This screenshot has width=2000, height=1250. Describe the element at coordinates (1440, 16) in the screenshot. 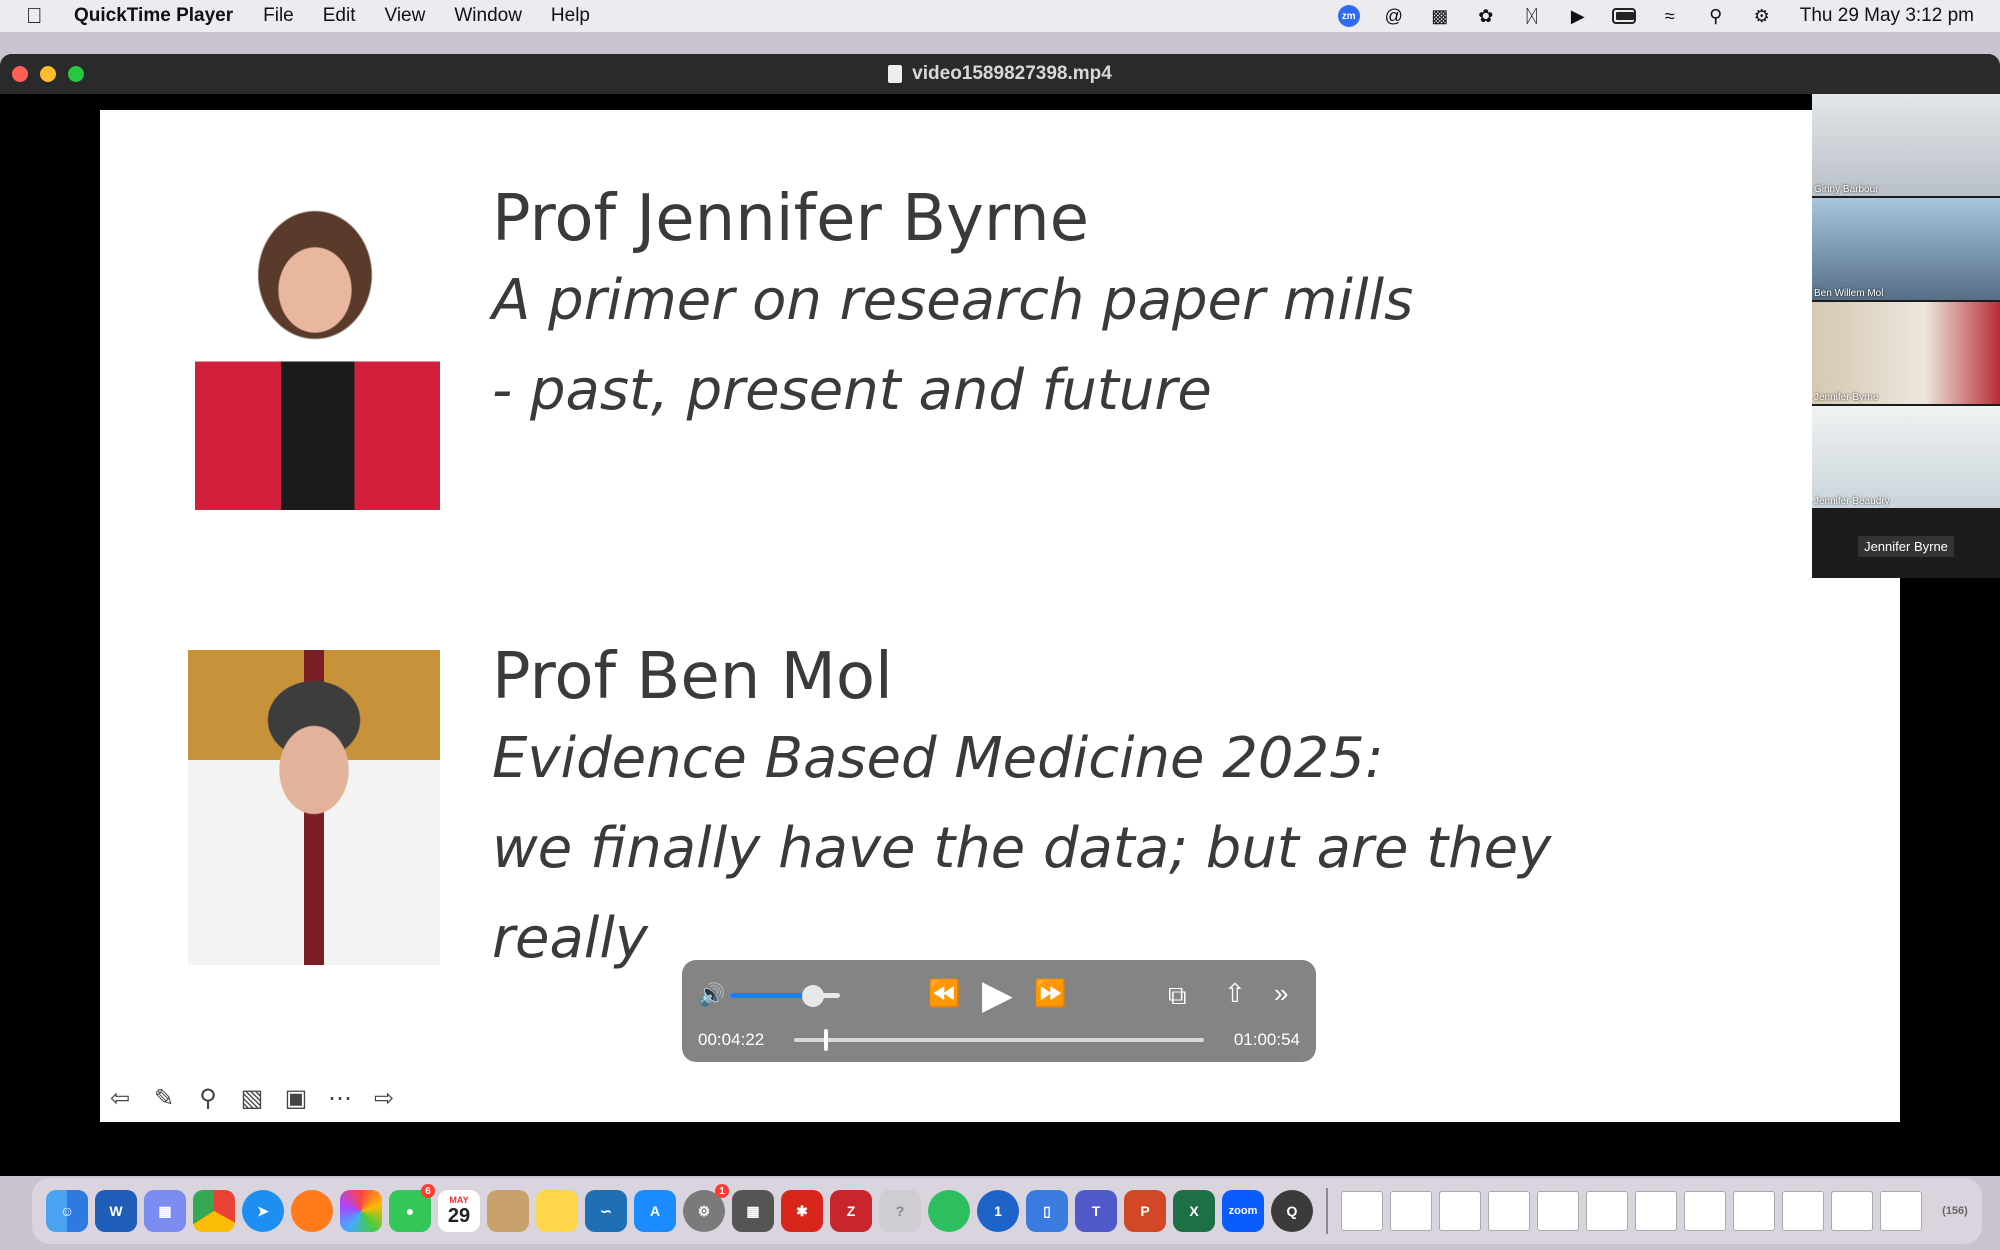

I see `teams-status-icon: ▩` at that location.